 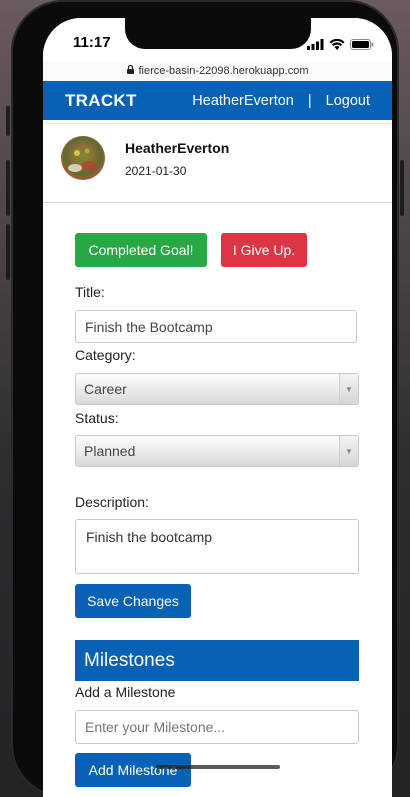 What do you see at coordinates (402, 188) in the screenshot?
I see `power-button` at bounding box center [402, 188].